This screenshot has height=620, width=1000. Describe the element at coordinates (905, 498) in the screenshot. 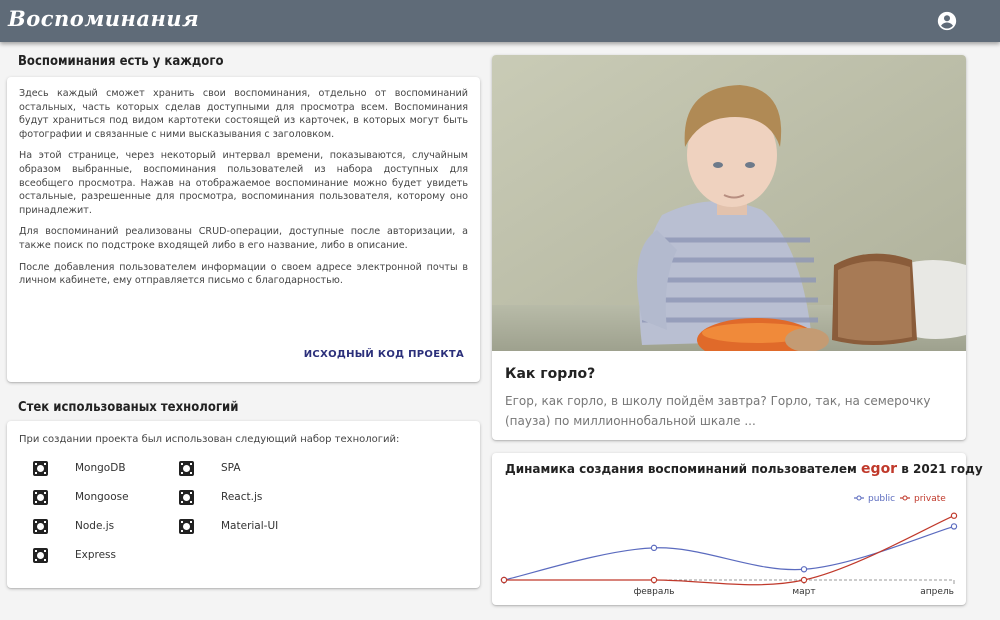

I see `legend-marker-private` at that location.